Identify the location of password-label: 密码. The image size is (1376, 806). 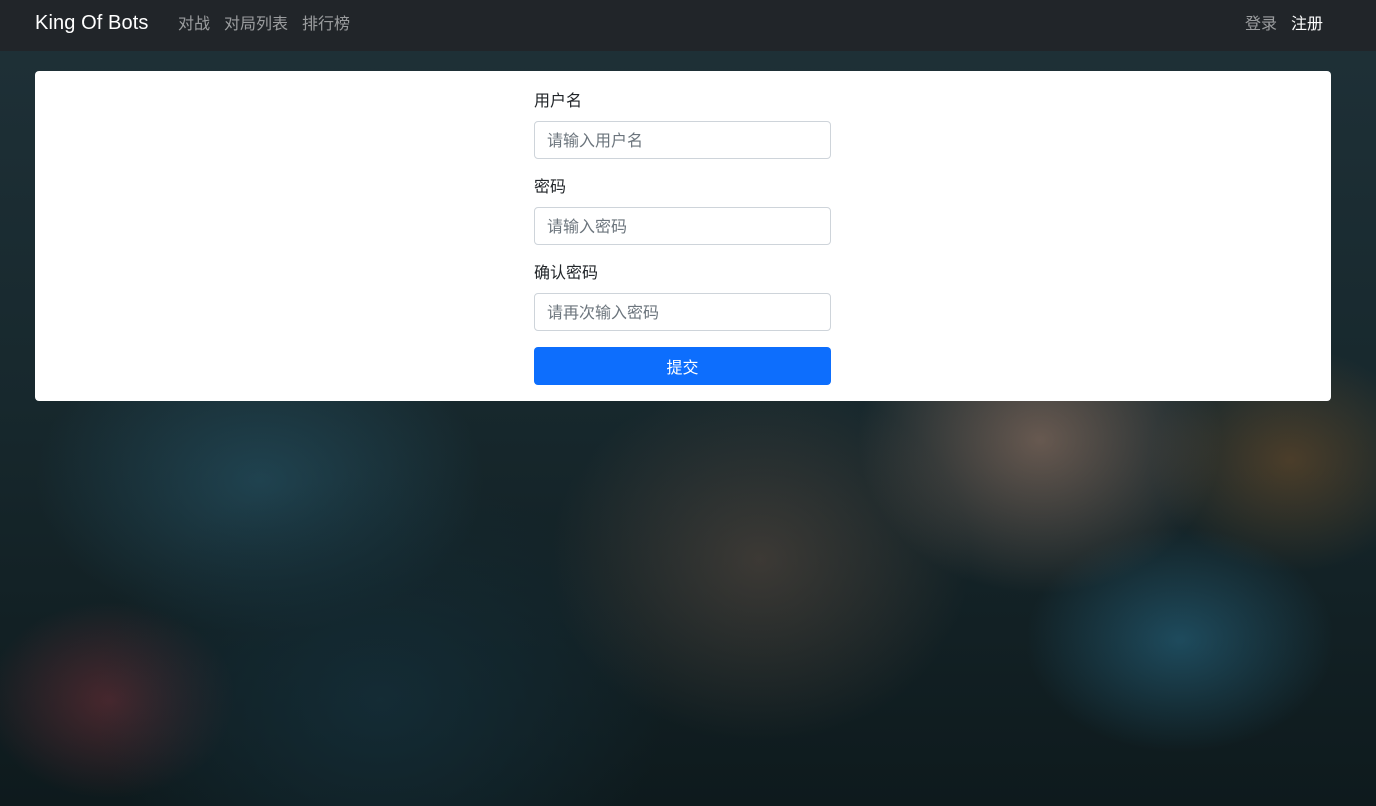
(550, 186).